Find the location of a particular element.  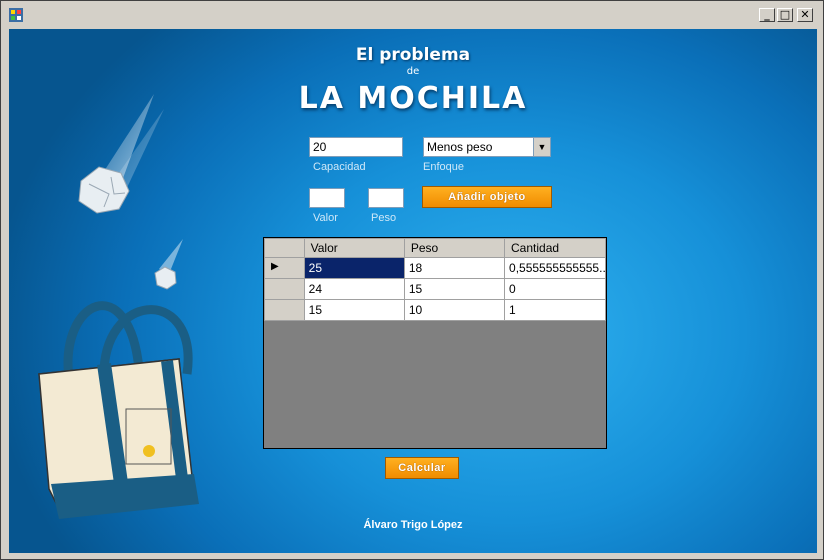

table-cell: 24 is located at coordinates (354, 289).